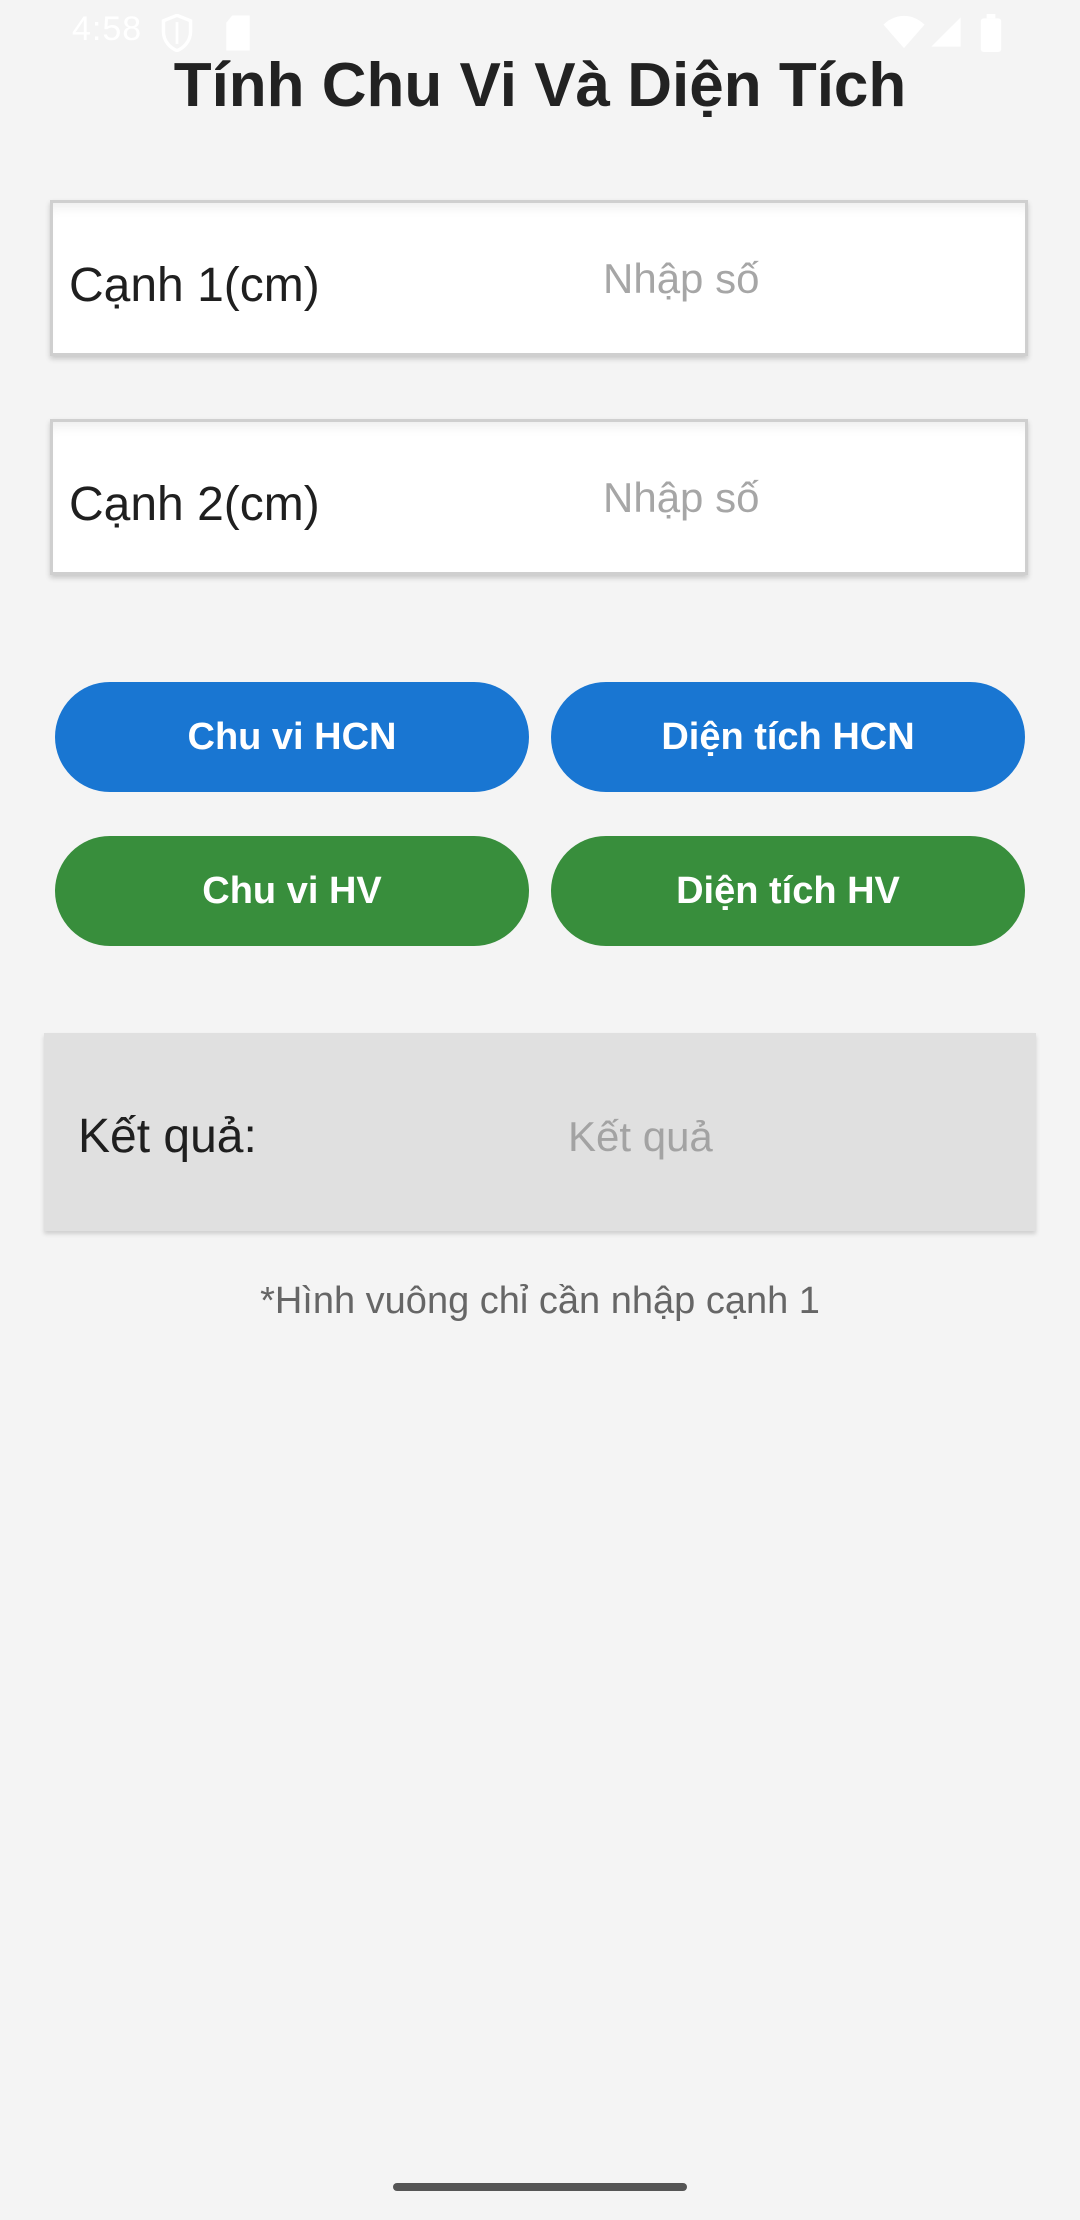 The image size is (1080, 2220). Describe the element at coordinates (788, 737) in the screenshot. I see `rect-area-button: Diện tích HCN` at that location.